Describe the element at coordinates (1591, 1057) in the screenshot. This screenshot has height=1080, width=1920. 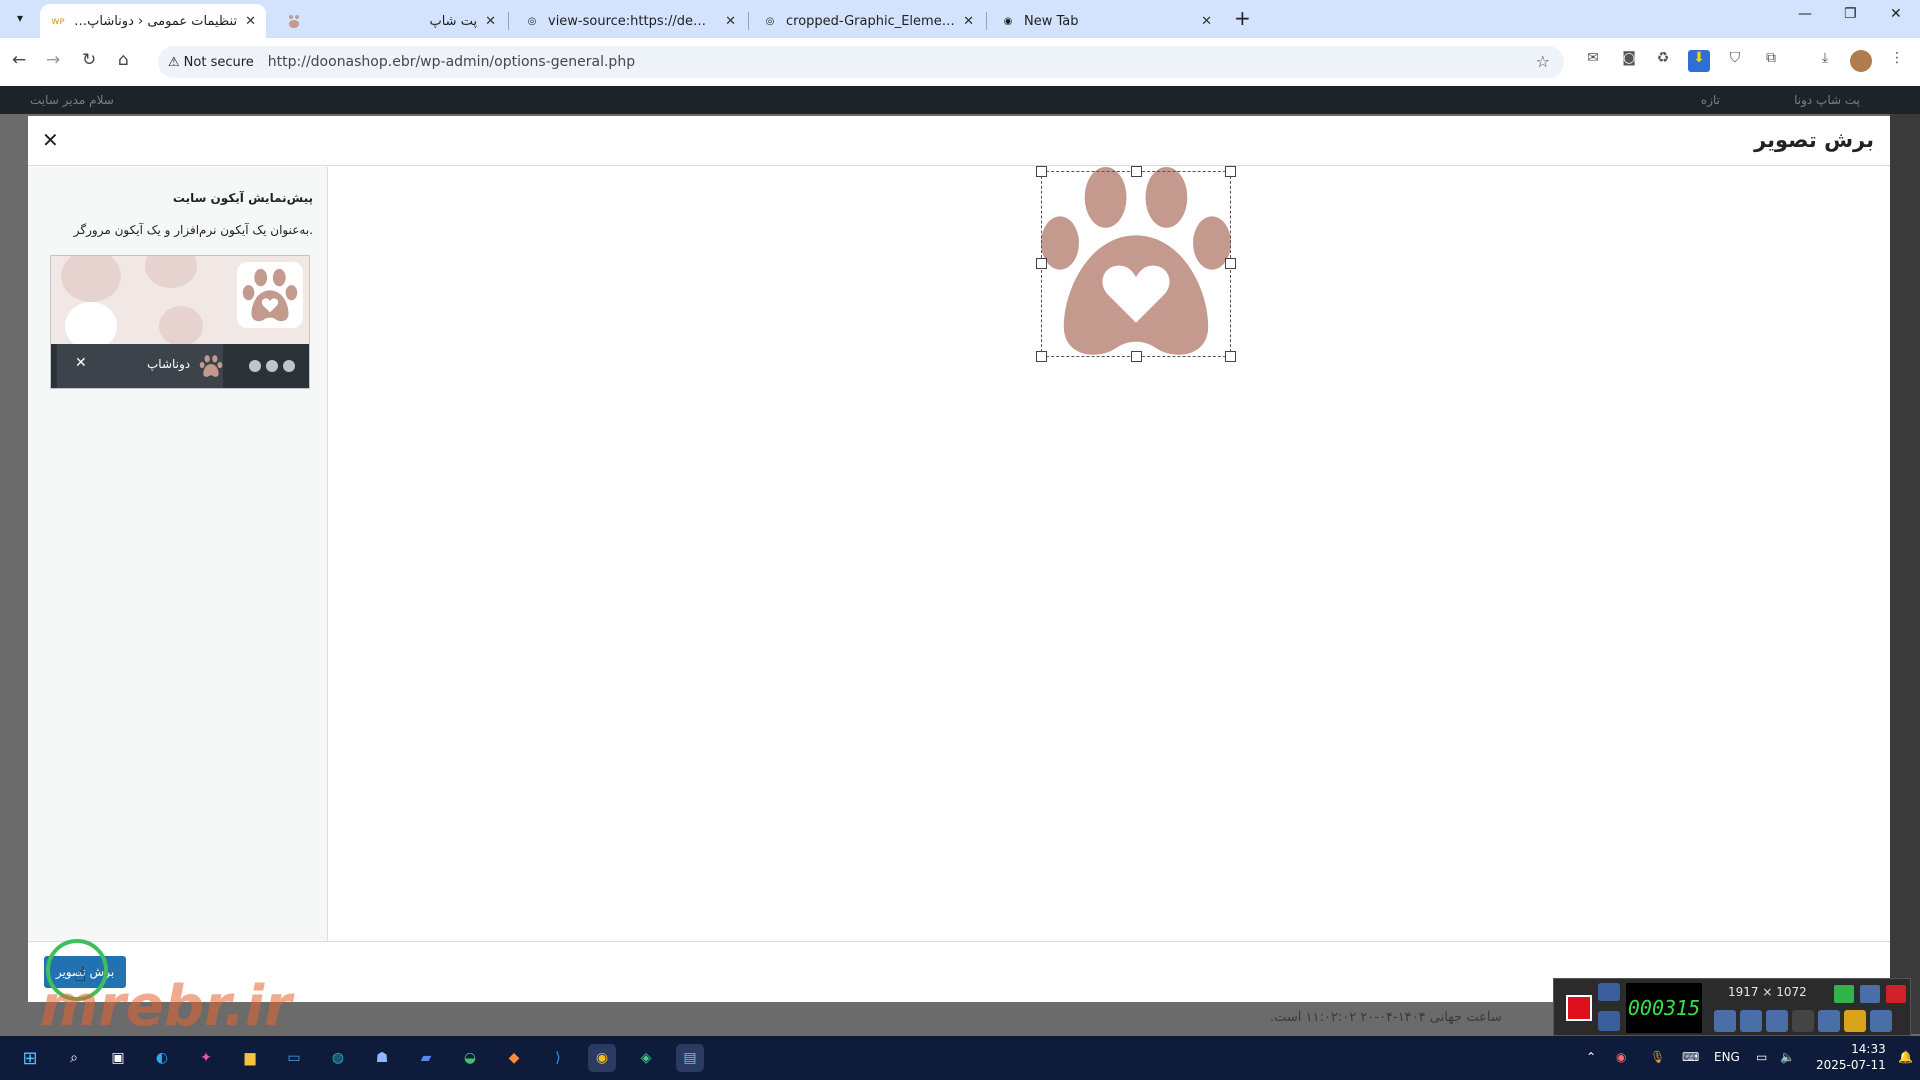
I see `tray-chevron-icon: ⌃` at that location.